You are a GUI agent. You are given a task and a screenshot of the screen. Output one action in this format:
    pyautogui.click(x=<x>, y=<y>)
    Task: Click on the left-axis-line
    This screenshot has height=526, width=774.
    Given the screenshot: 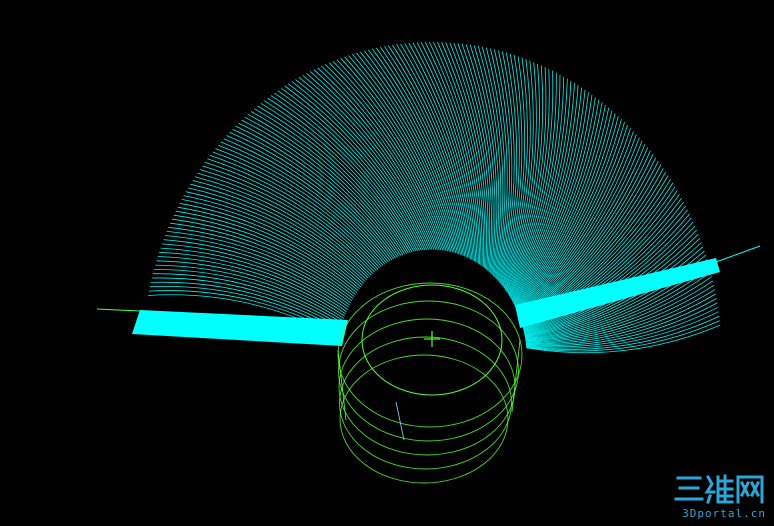 What is the action you would take?
    pyautogui.click(x=118, y=310)
    